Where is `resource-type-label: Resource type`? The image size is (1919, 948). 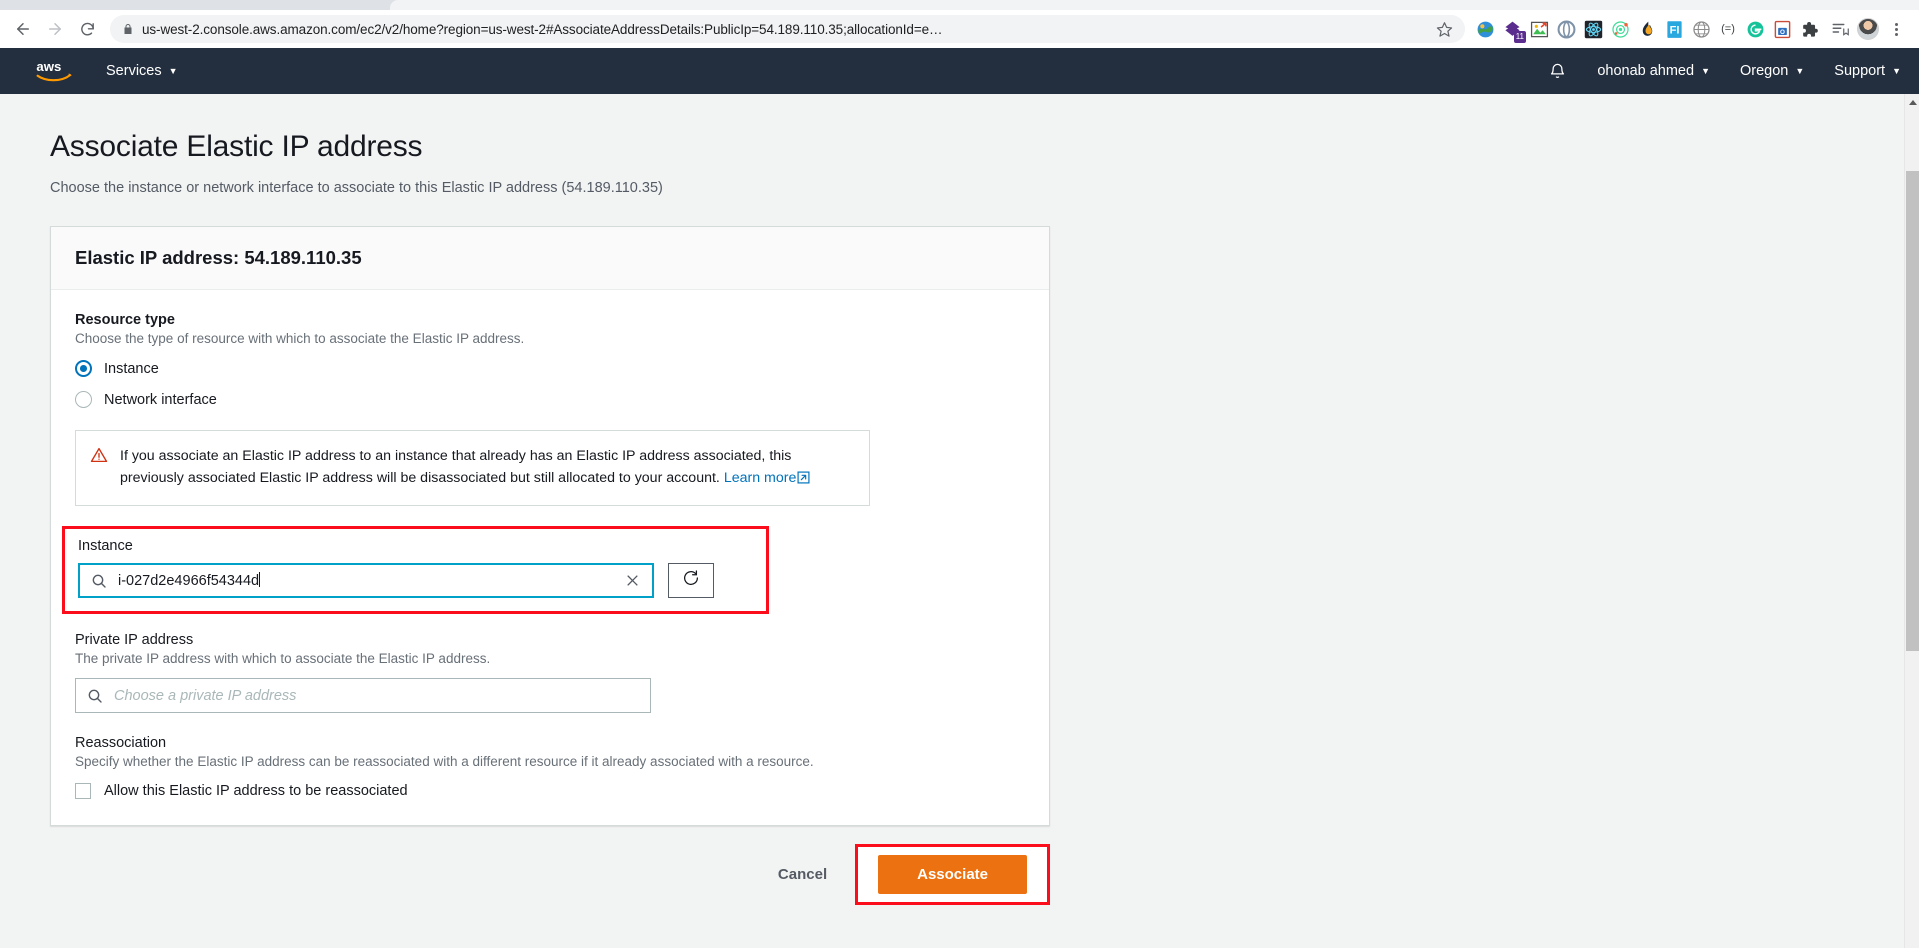 resource-type-label: Resource type is located at coordinates (125, 320).